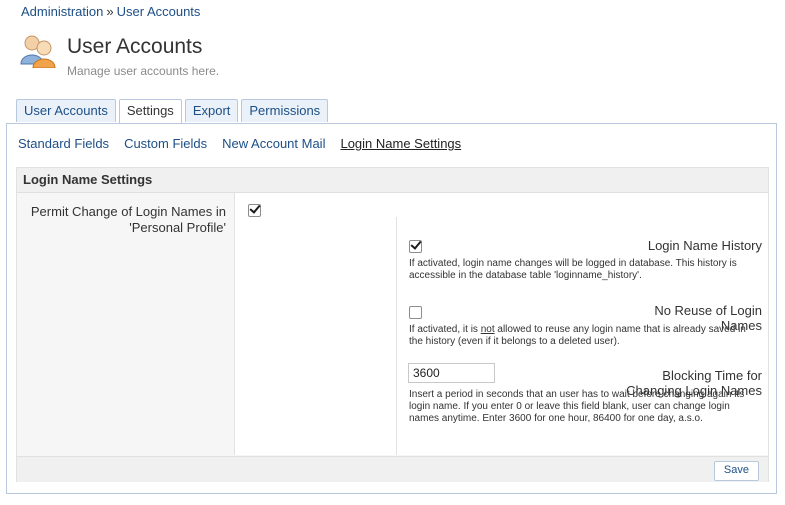 This screenshot has height=505, width=785. What do you see at coordinates (66, 110) in the screenshot?
I see `tab-user-accounts: User Accounts` at bounding box center [66, 110].